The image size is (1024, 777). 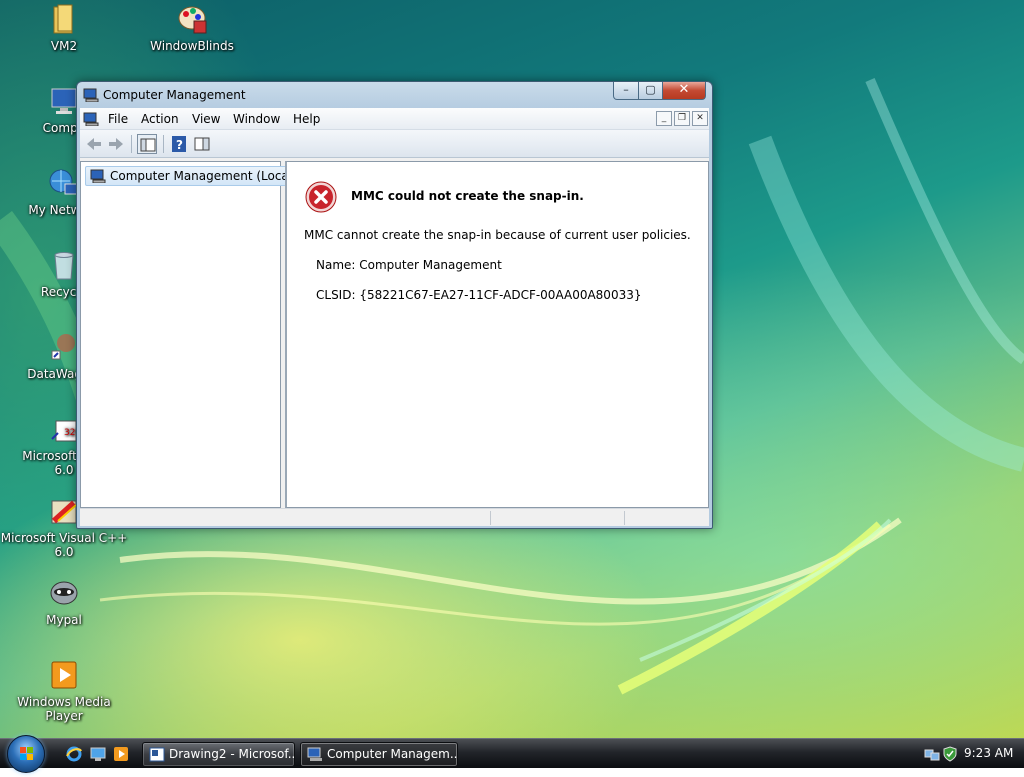 What do you see at coordinates (988, 753) in the screenshot?
I see `system-clock: 9:23 AM` at bounding box center [988, 753].